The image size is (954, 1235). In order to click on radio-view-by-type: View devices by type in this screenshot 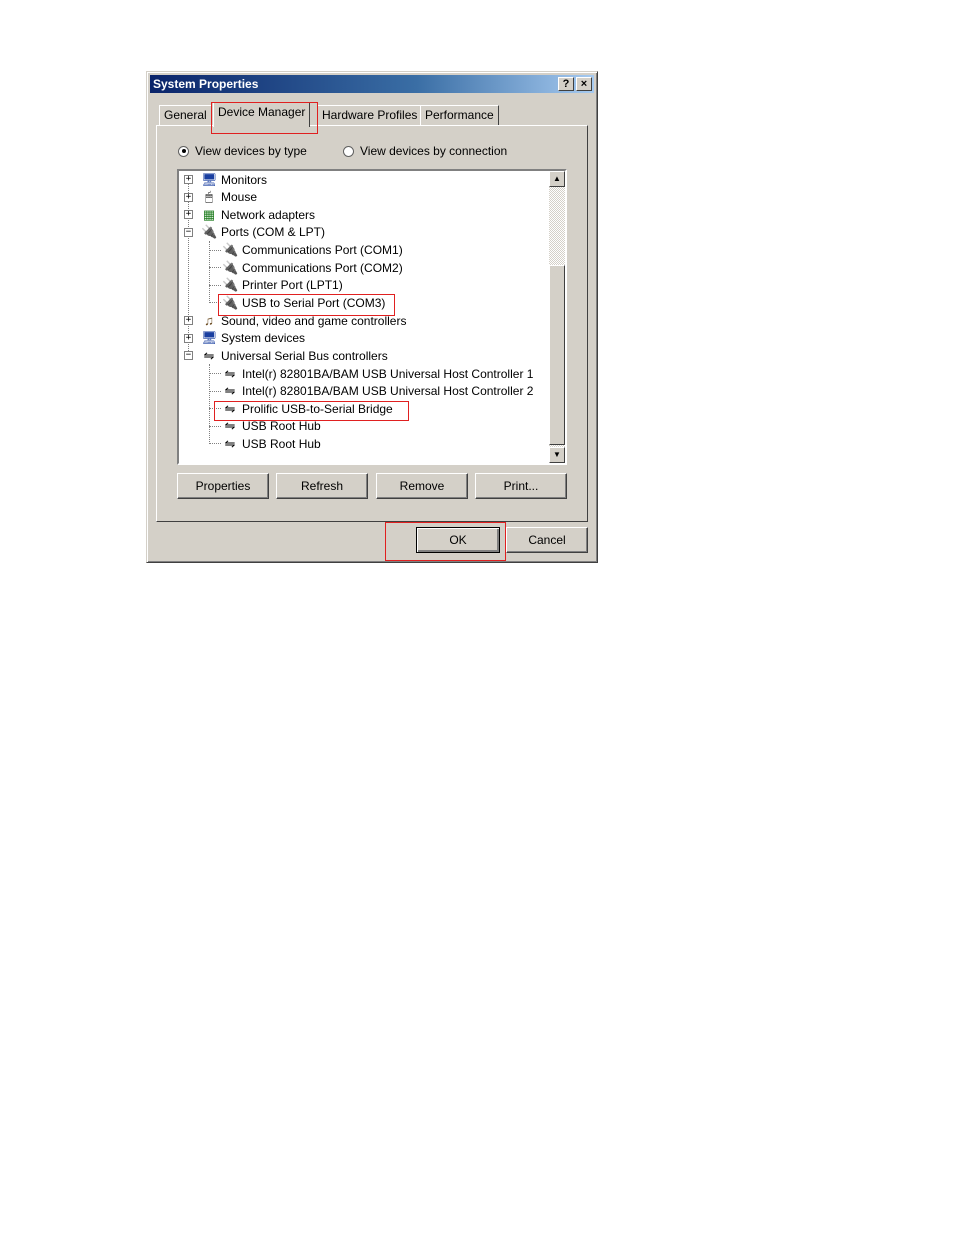, I will do `click(242, 151)`.